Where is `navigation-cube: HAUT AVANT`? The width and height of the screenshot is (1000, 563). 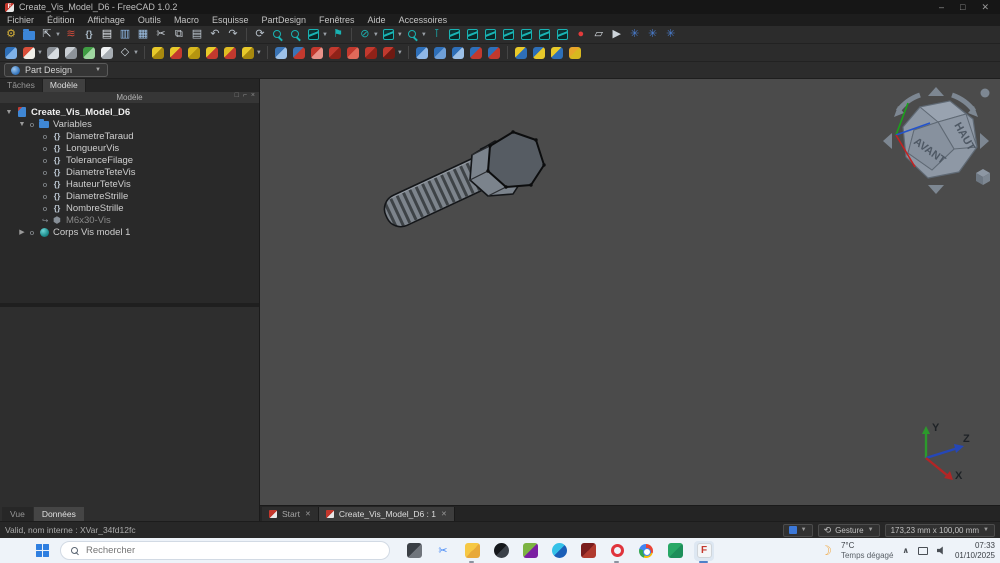
navigation-cube: HAUT AVANT is located at coordinates (936, 143).